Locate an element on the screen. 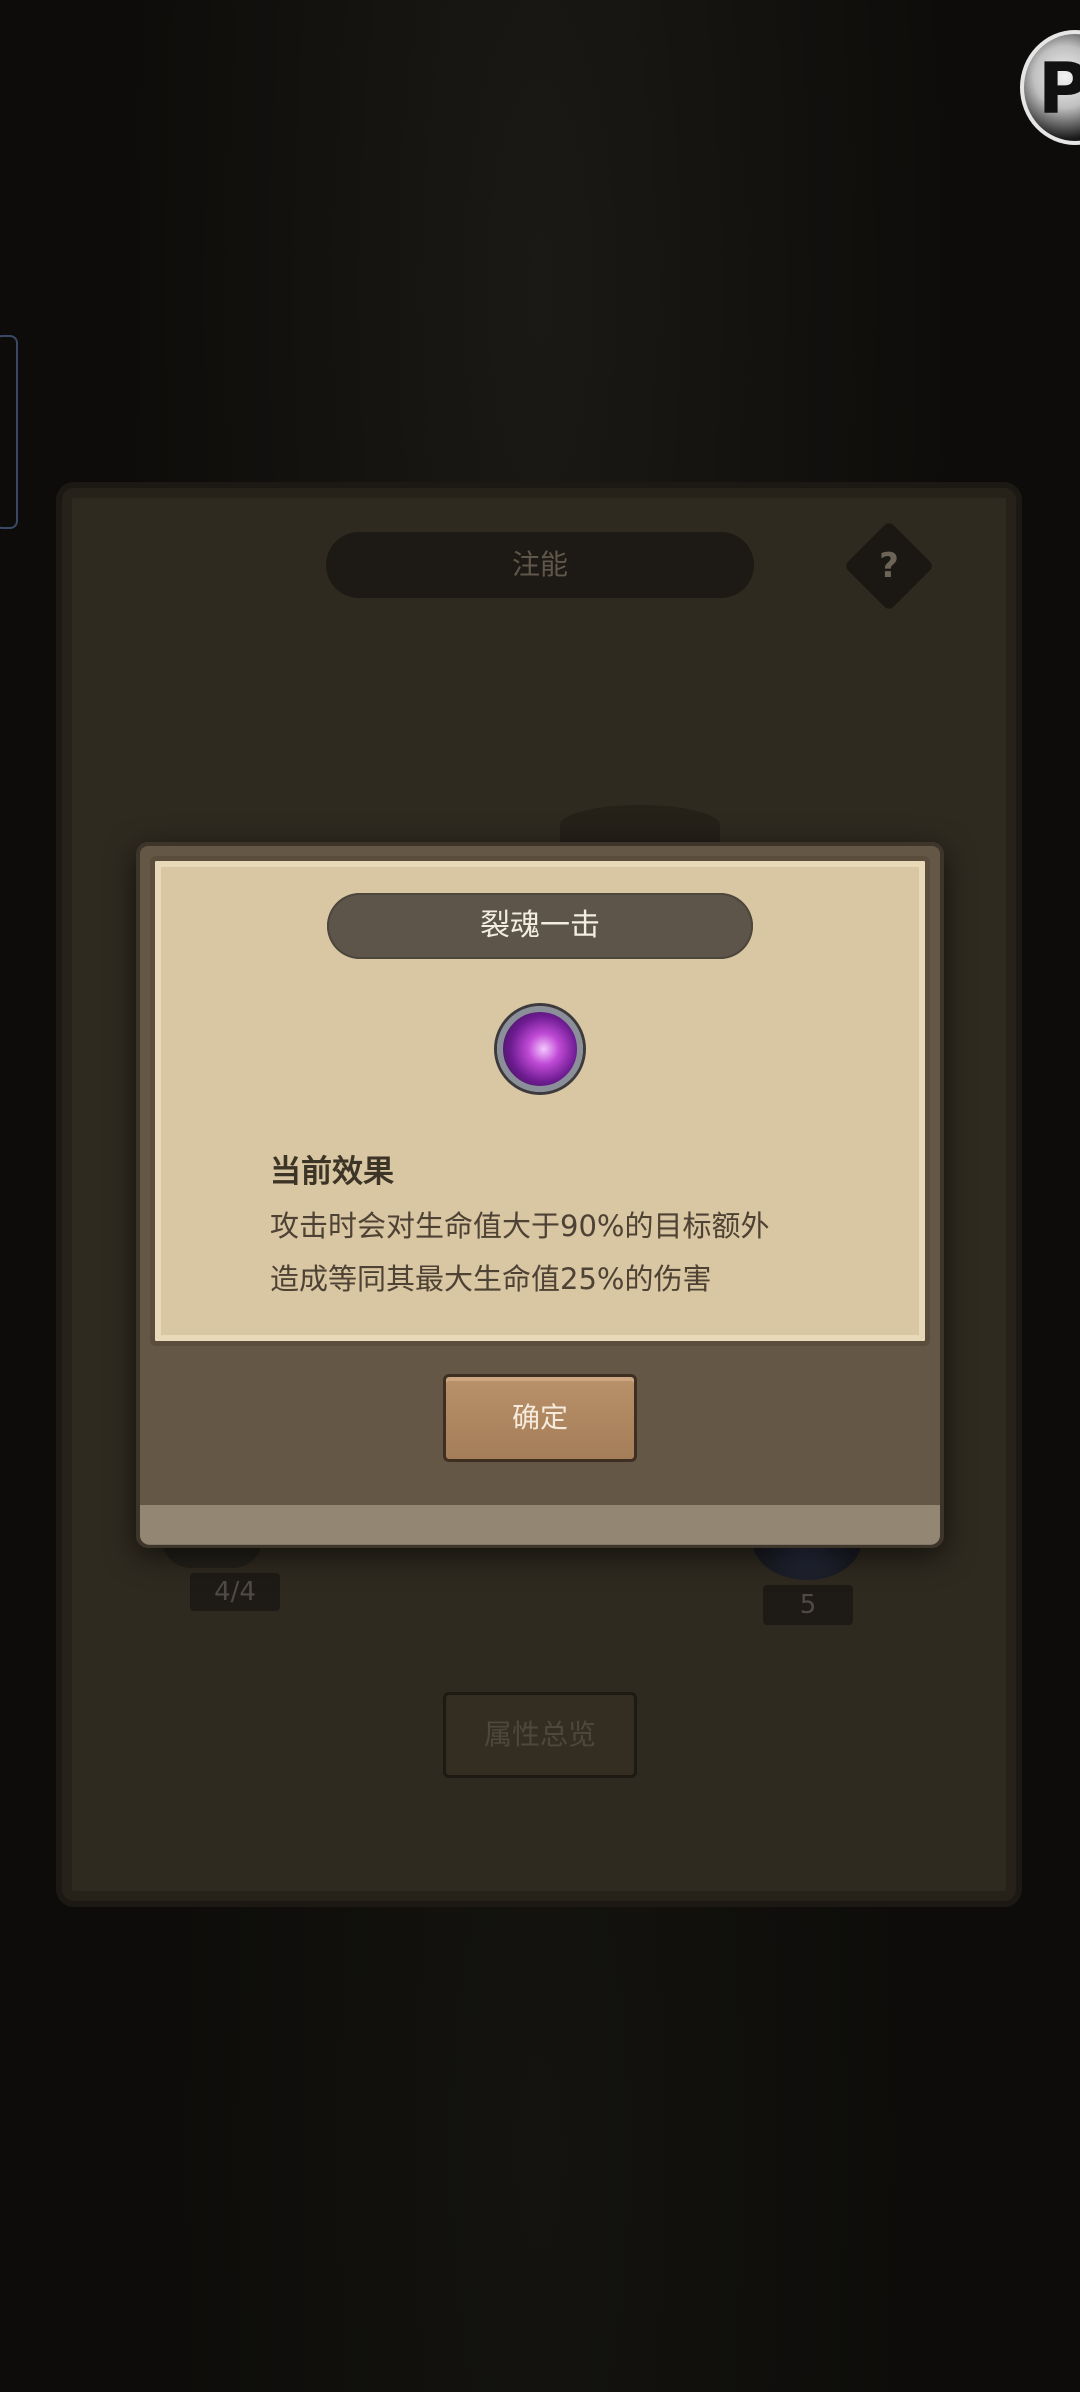 Image resolution: width=1080 pixels, height=2392 pixels. skill-name: 裂魂一击 is located at coordinates (540, 925).